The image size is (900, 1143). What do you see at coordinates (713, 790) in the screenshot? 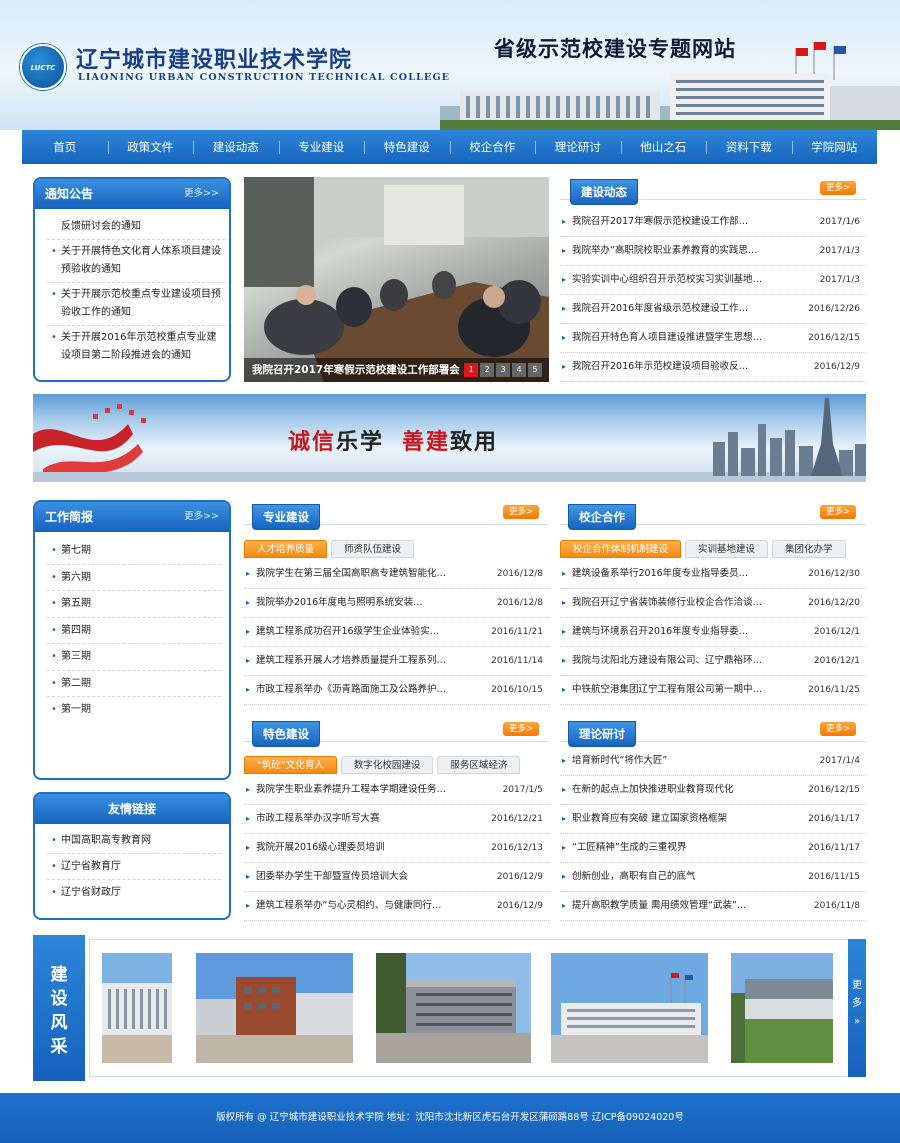
I see `list-item: 在新的起点上加快推进职业教育现代化2016/12/15` at bounding box center [713, 790].